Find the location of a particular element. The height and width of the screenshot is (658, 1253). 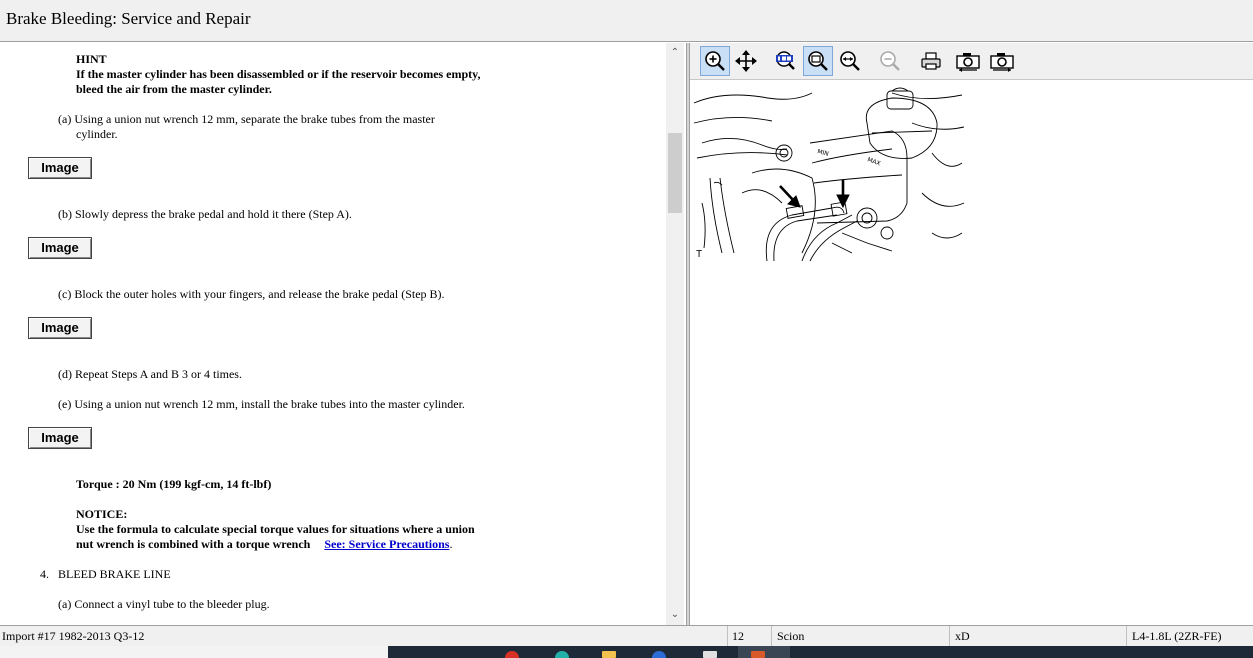

export-image-button is located at coordinates (1002, 61).